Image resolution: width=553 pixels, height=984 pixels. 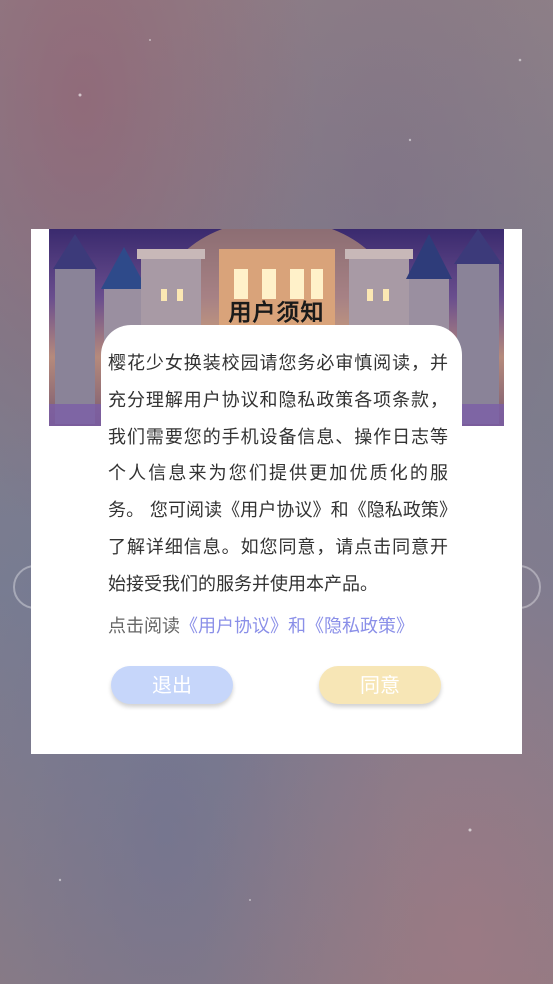 What do you see at coordinates (380, 685) in the screenshot?
I see `agree-button: 同意` at bounding box center [380, 685].